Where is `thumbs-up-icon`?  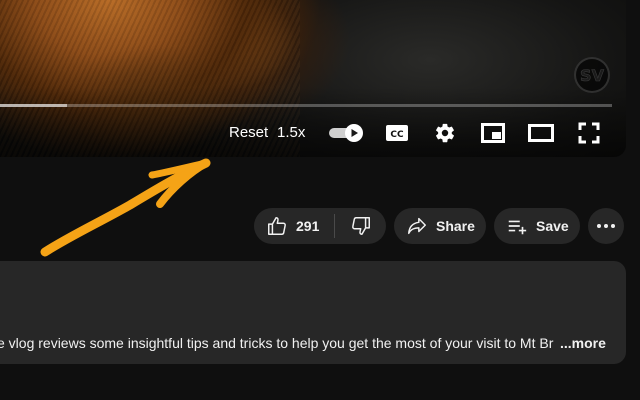 thumbs-up-icon is located at coordinates (277, 226).